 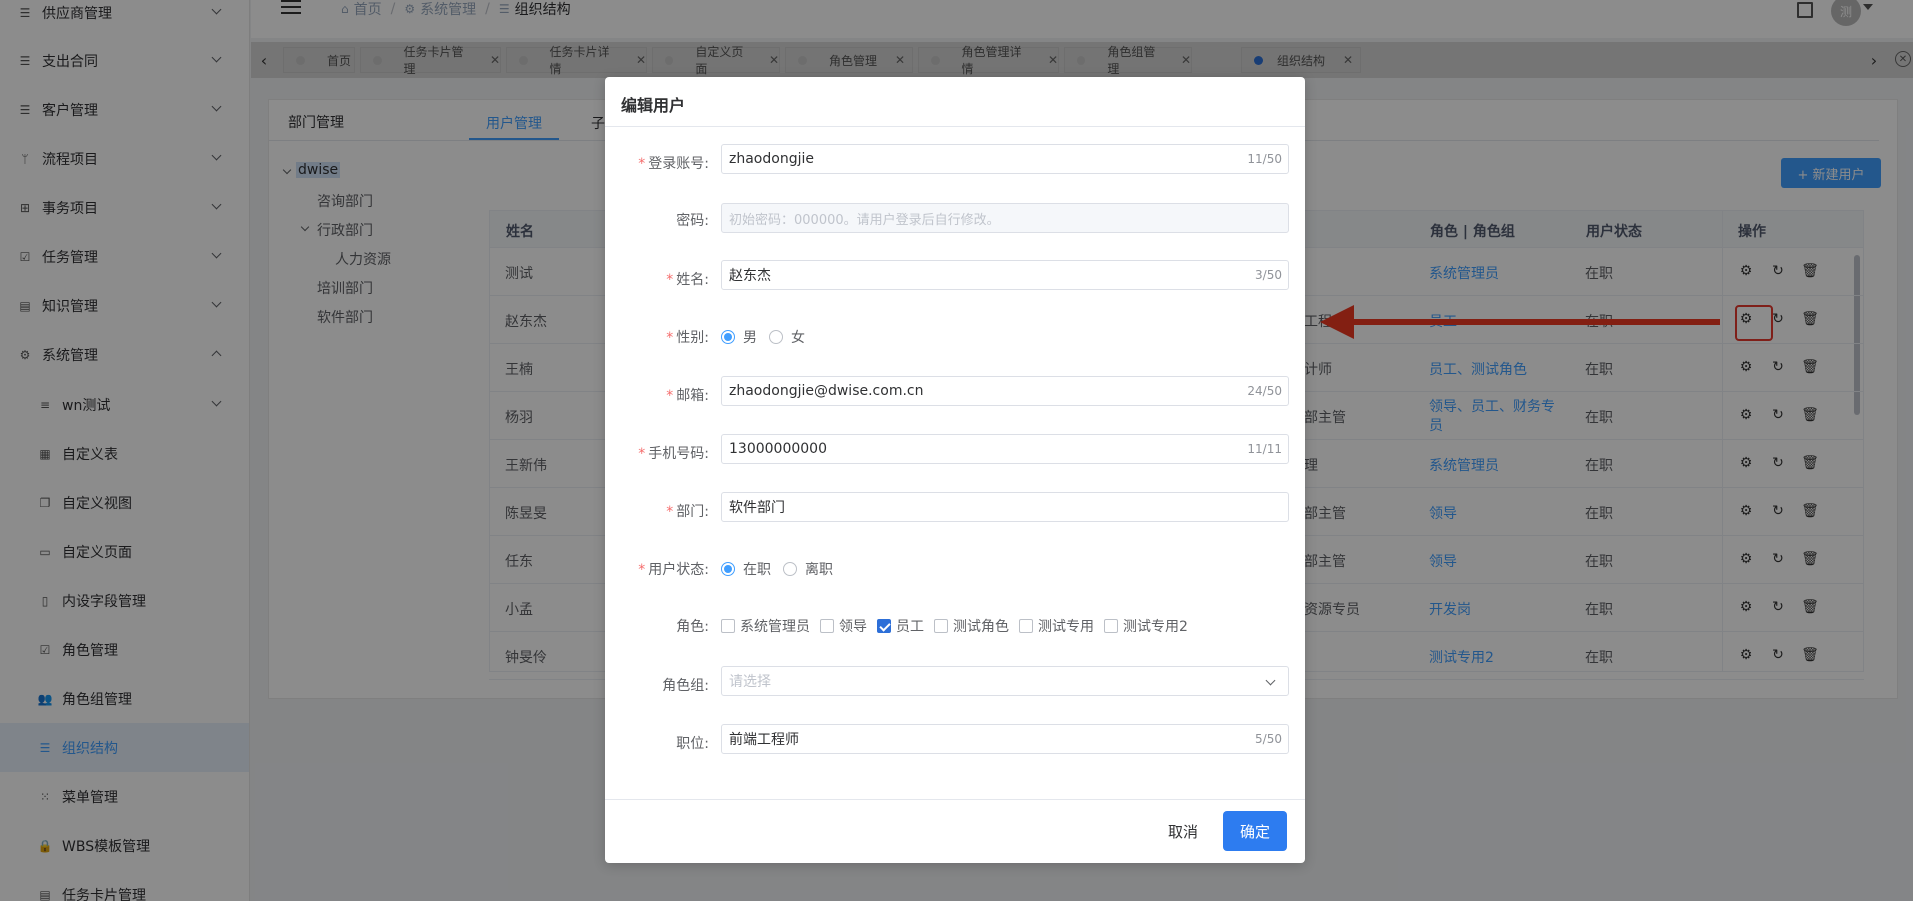 I want to click on phone-input: 13000000000 11/11, so click(x=1005, y=449).